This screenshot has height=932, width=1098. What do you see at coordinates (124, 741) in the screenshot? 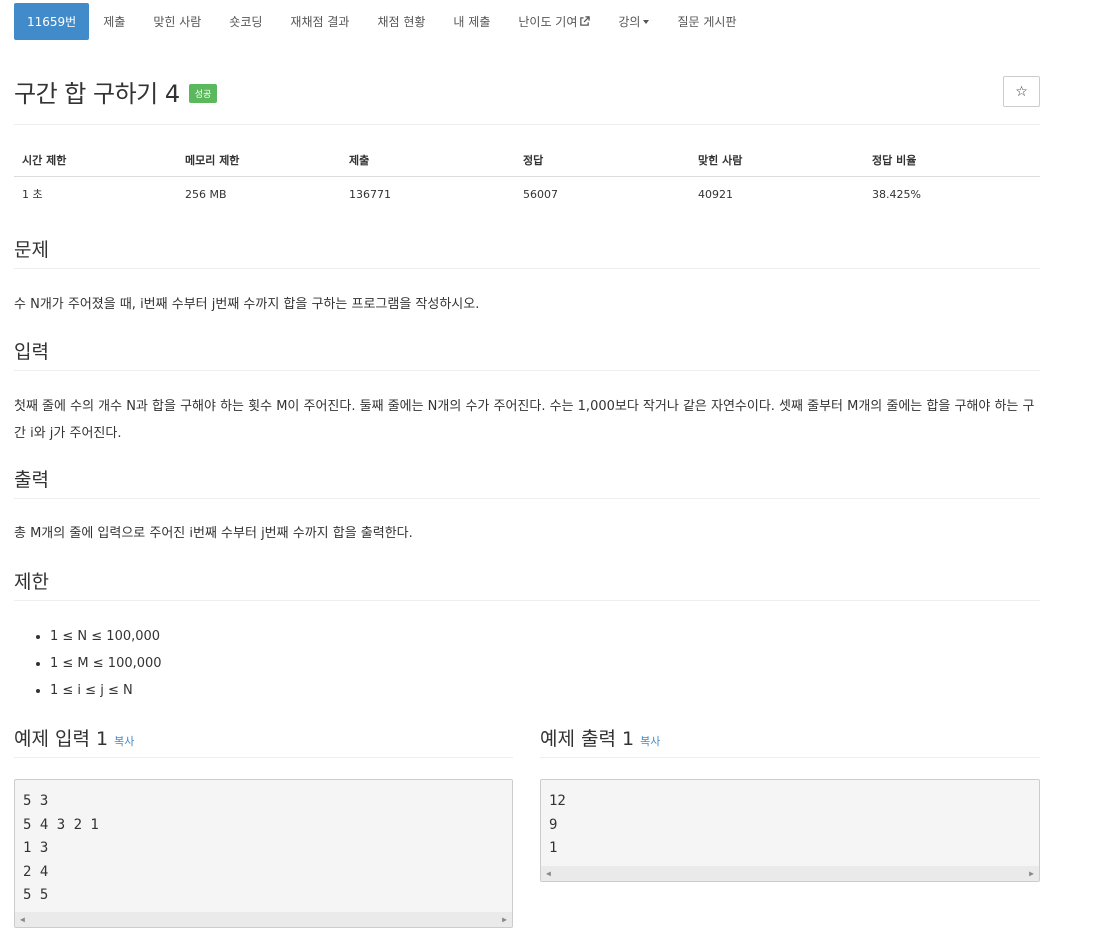
I see `copy-sample-input-button: 복사` at bounding box center [124, 741].